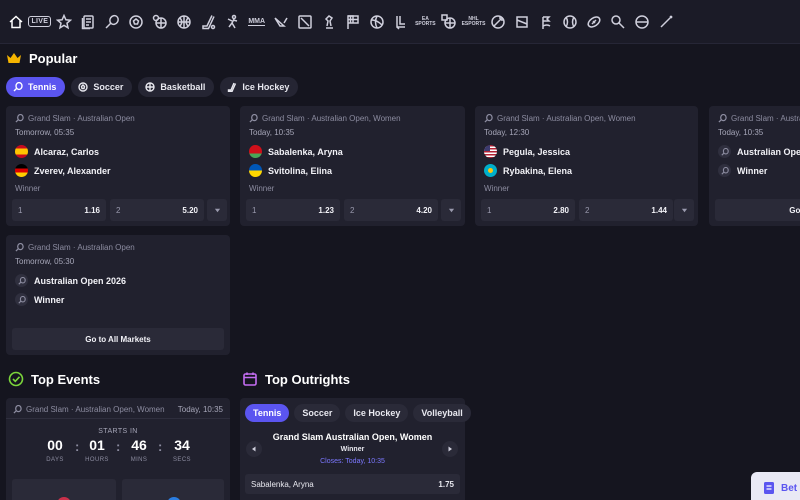 This screenshot has height=500, width=800. What do you see at coordinates (139, 460) in the screenshot?
I see `countdown-unit: MINS` at bounding box center [139, 460].